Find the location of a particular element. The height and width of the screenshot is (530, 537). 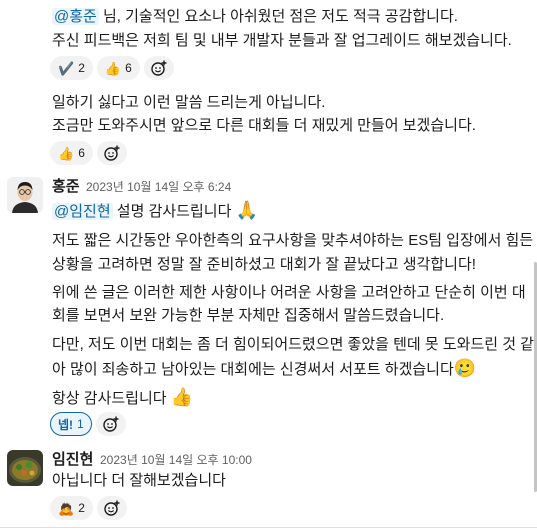

message-text: 아 많이 죄송하고 남아있는 대회에는 신경써서 서포트 하겠습니다 is located at coordinates (253, 369).